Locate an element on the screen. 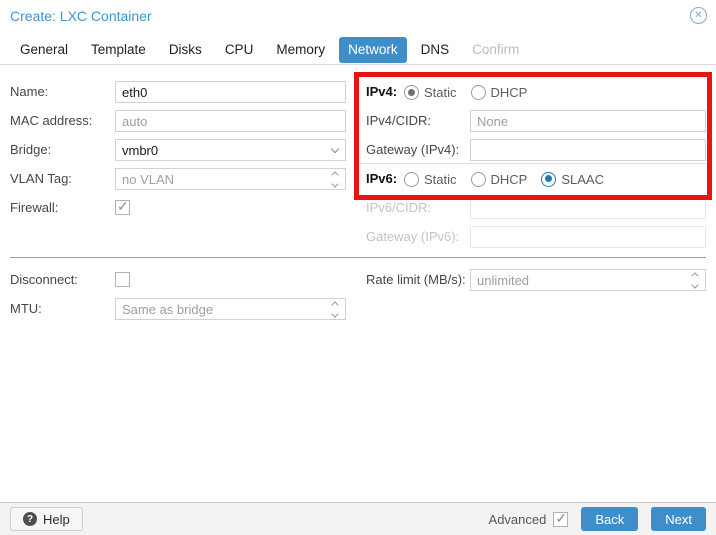 This screenshot has height=535, width=716. mac-label: MAC address: is located at coordinates (51, 120).